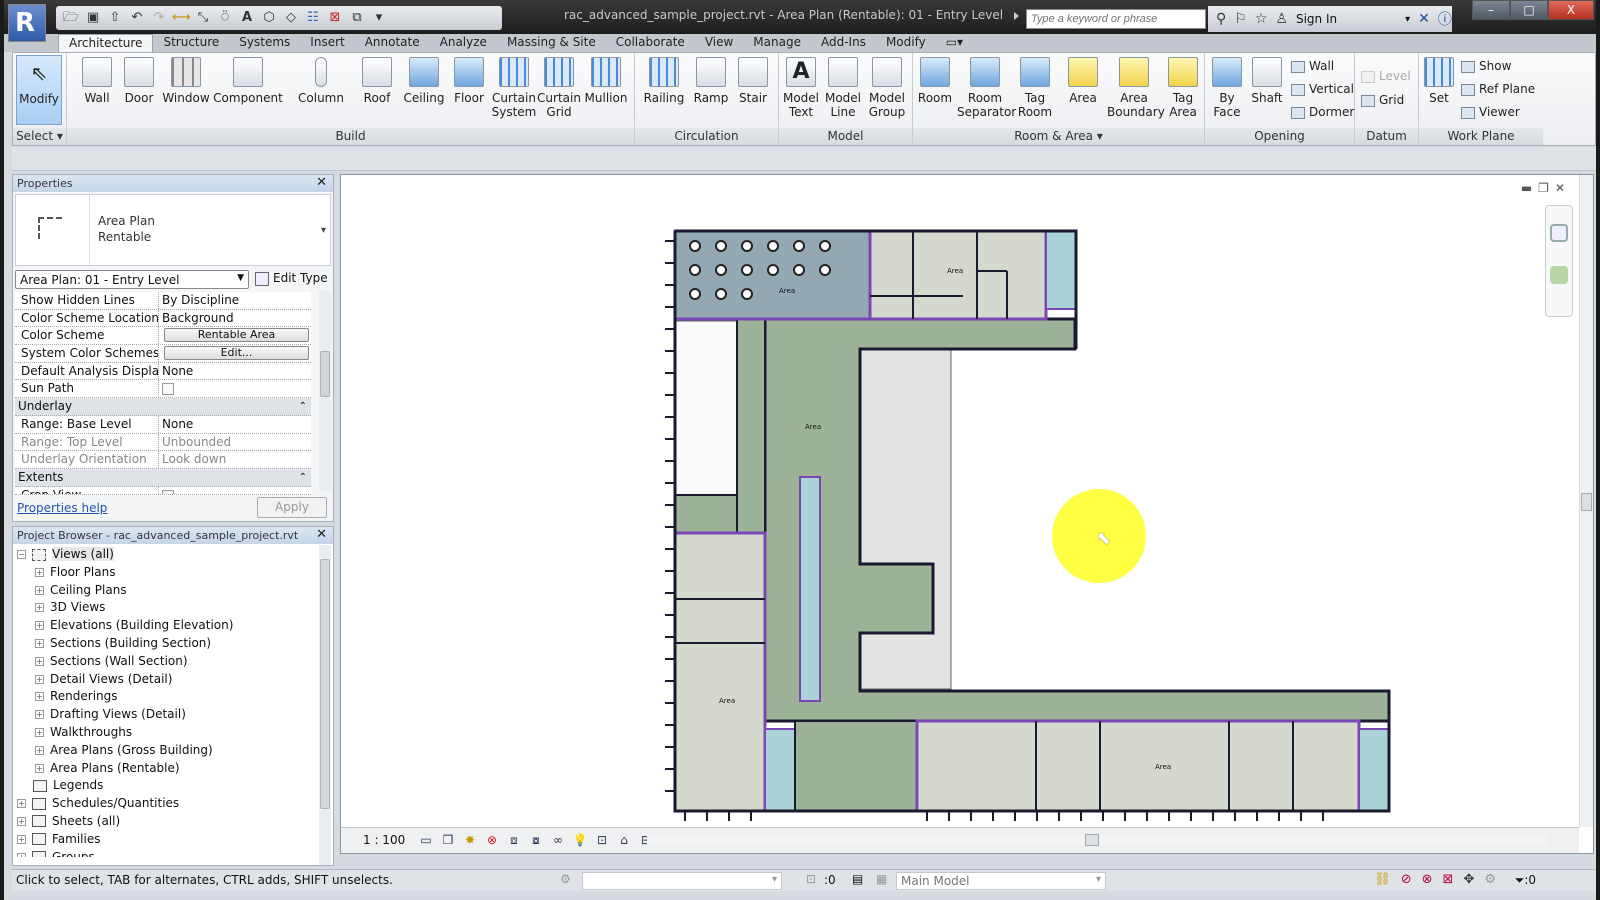 This screenshot has width=1600, height=900. Describe the element at coordinates (1407, 19) in the screenshot. I see `sign-in-dropdown-icon: ▾` at that location.